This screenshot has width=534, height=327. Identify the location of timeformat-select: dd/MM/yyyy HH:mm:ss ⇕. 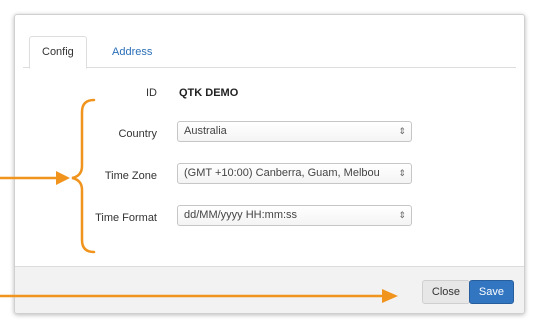
(294, 215).